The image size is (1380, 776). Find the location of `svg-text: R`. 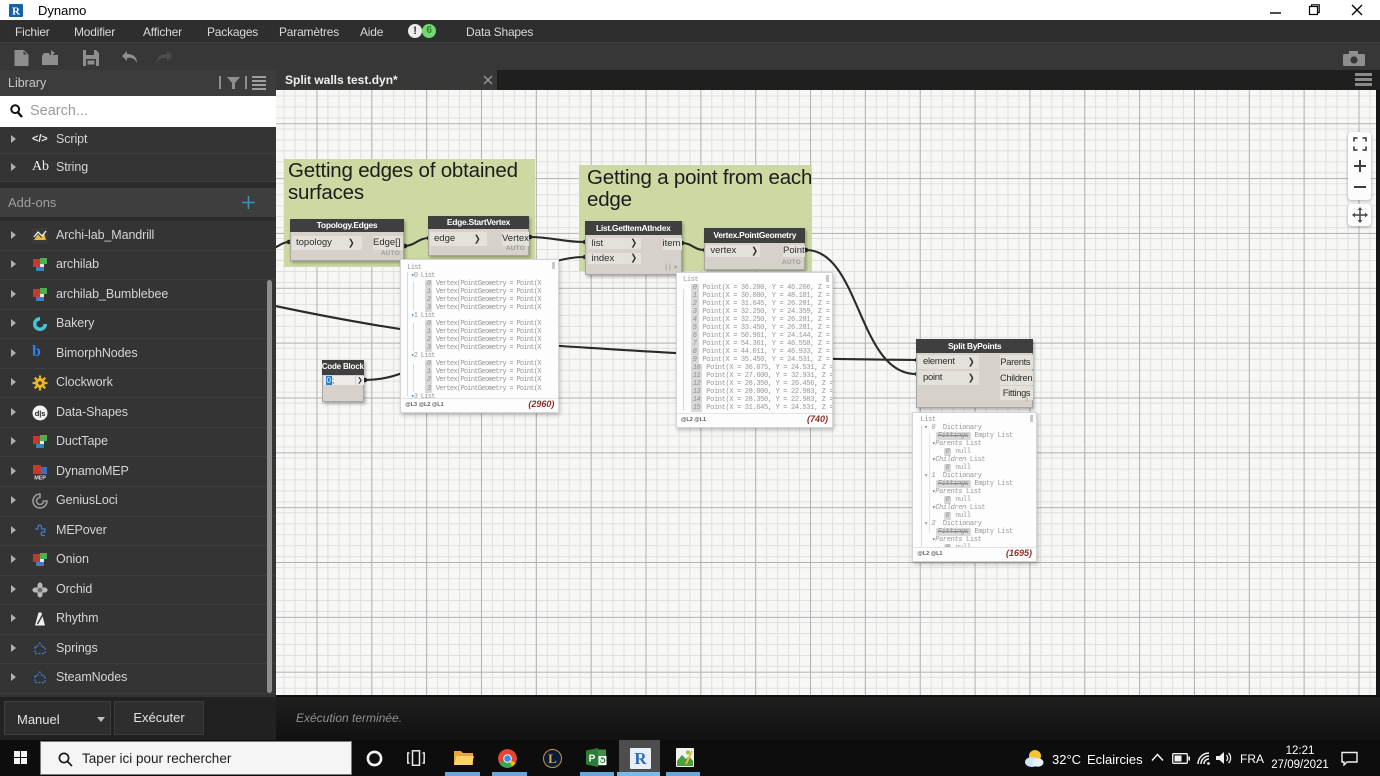

svg-text: R is located at coordinates (16, 12).